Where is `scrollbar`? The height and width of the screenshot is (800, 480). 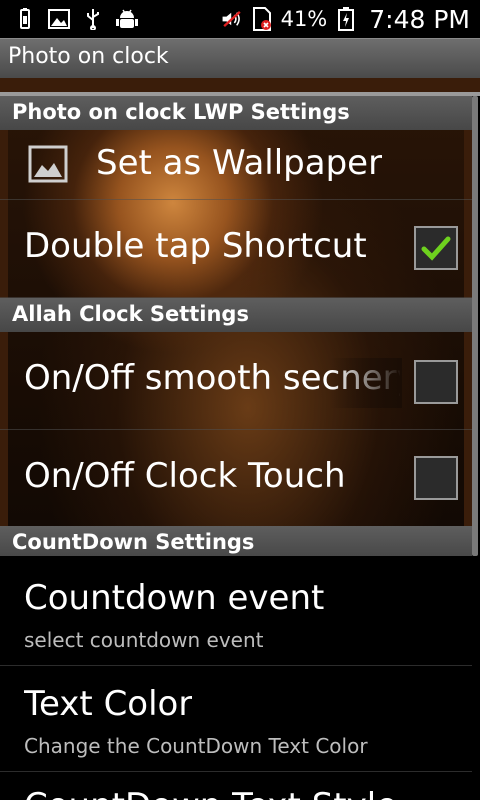
scrollbar is located at coordinates (475, 326).